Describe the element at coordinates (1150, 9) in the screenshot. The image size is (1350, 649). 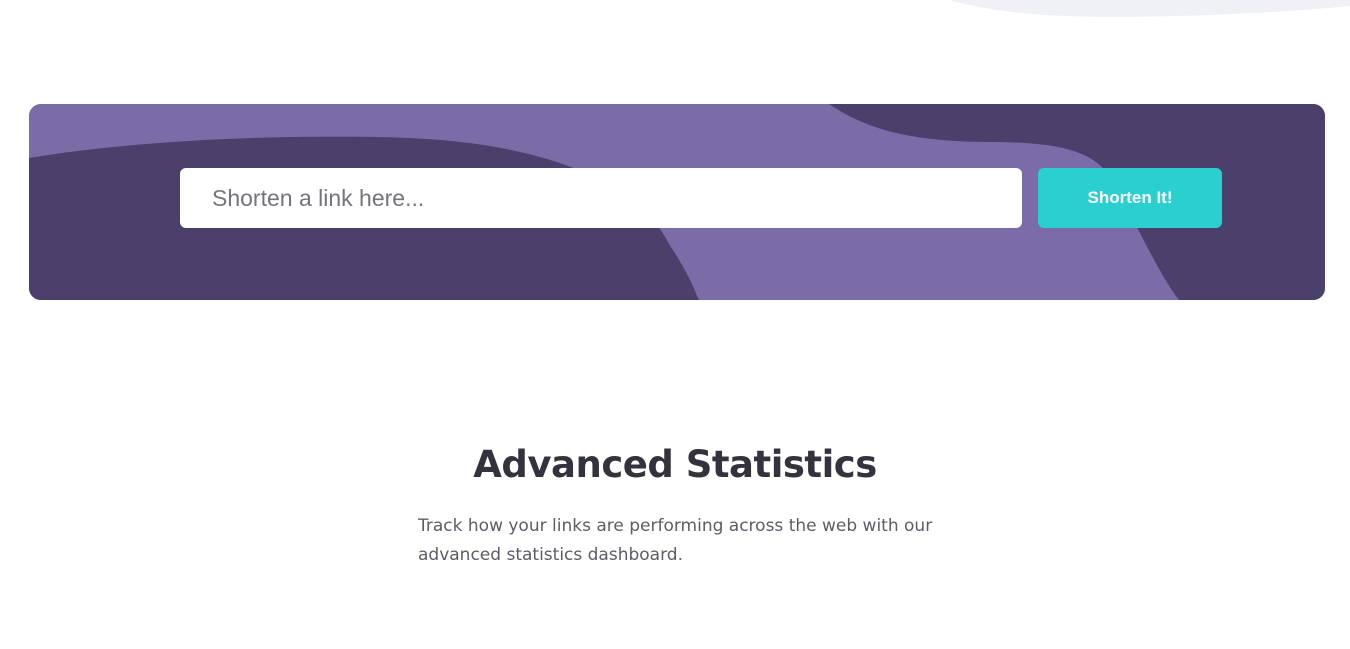
I see `decorative-top-blob` at that location.